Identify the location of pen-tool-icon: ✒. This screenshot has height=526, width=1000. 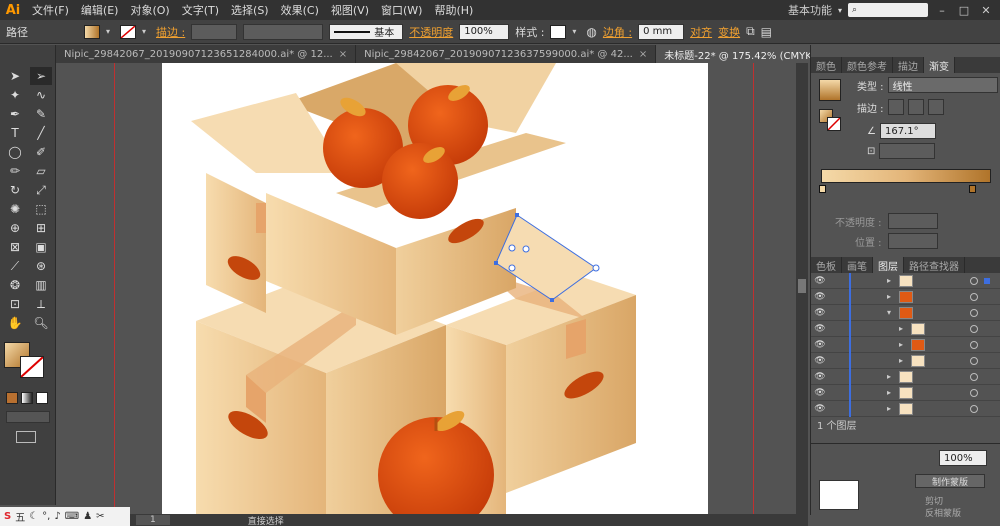
(15, 114).